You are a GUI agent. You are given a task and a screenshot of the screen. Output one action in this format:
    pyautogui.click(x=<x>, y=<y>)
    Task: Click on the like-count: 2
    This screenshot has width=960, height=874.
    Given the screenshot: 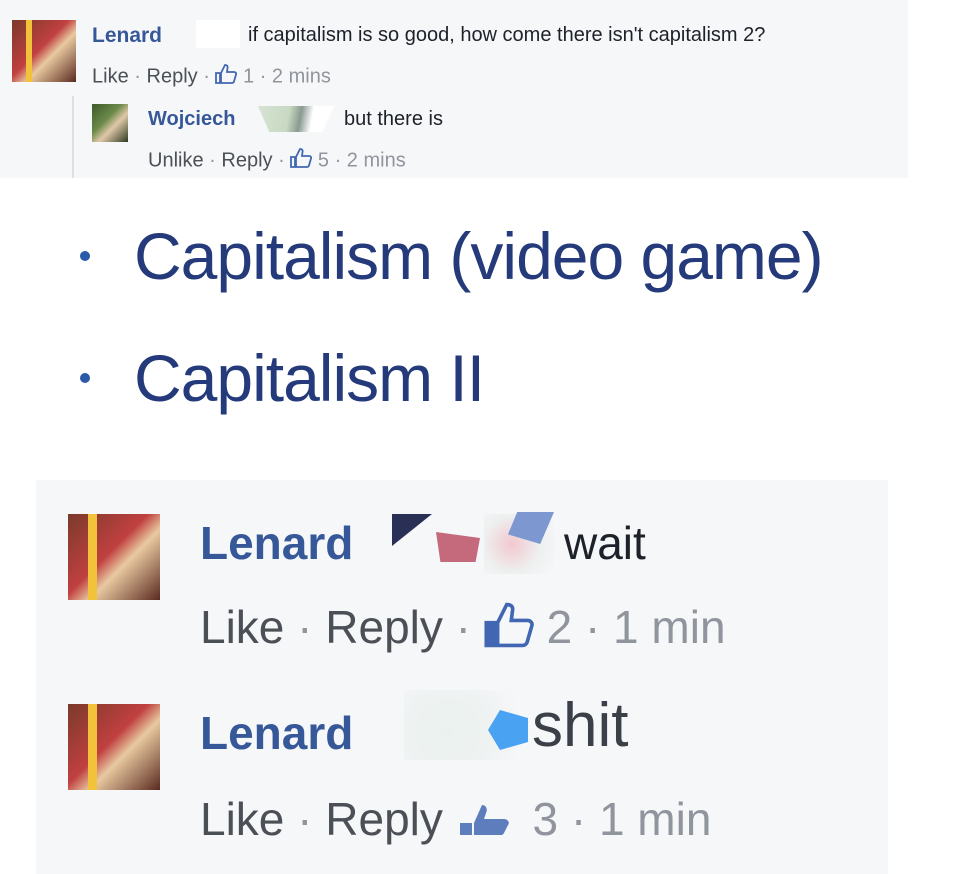 What is the action you would take?
    pyautogui.click(x=560, y=627)
    